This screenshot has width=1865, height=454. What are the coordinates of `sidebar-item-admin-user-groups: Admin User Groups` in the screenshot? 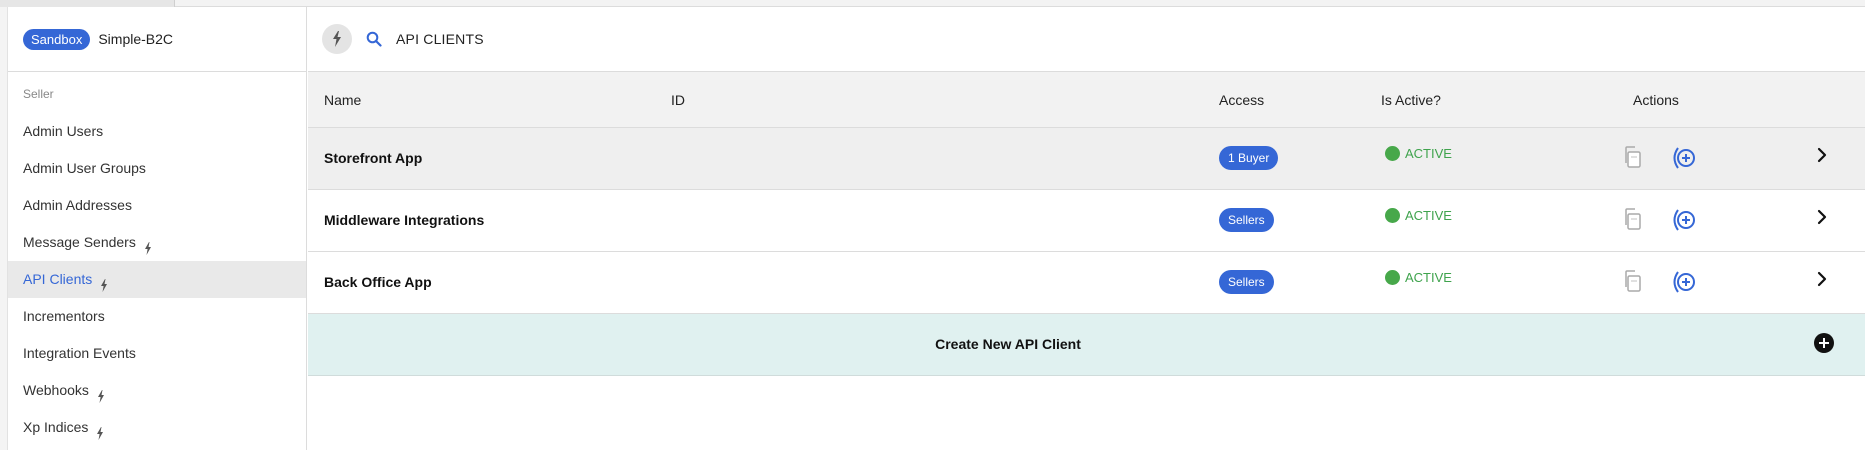 It's located at (157, 168).